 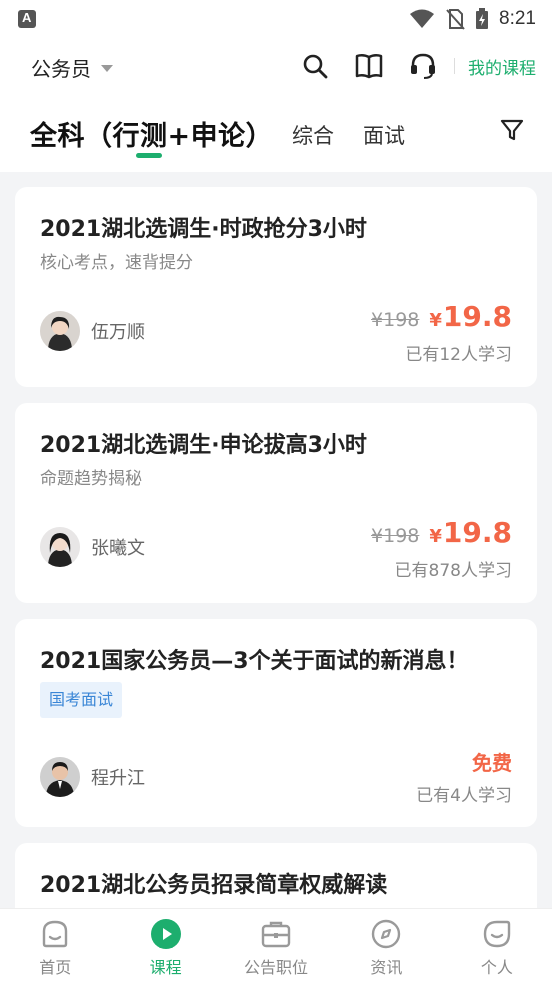 What do you see at coordinates (118, 778) in the screenshot?
I see `teacher-name: 程升江` at bounding box center [118, 778].